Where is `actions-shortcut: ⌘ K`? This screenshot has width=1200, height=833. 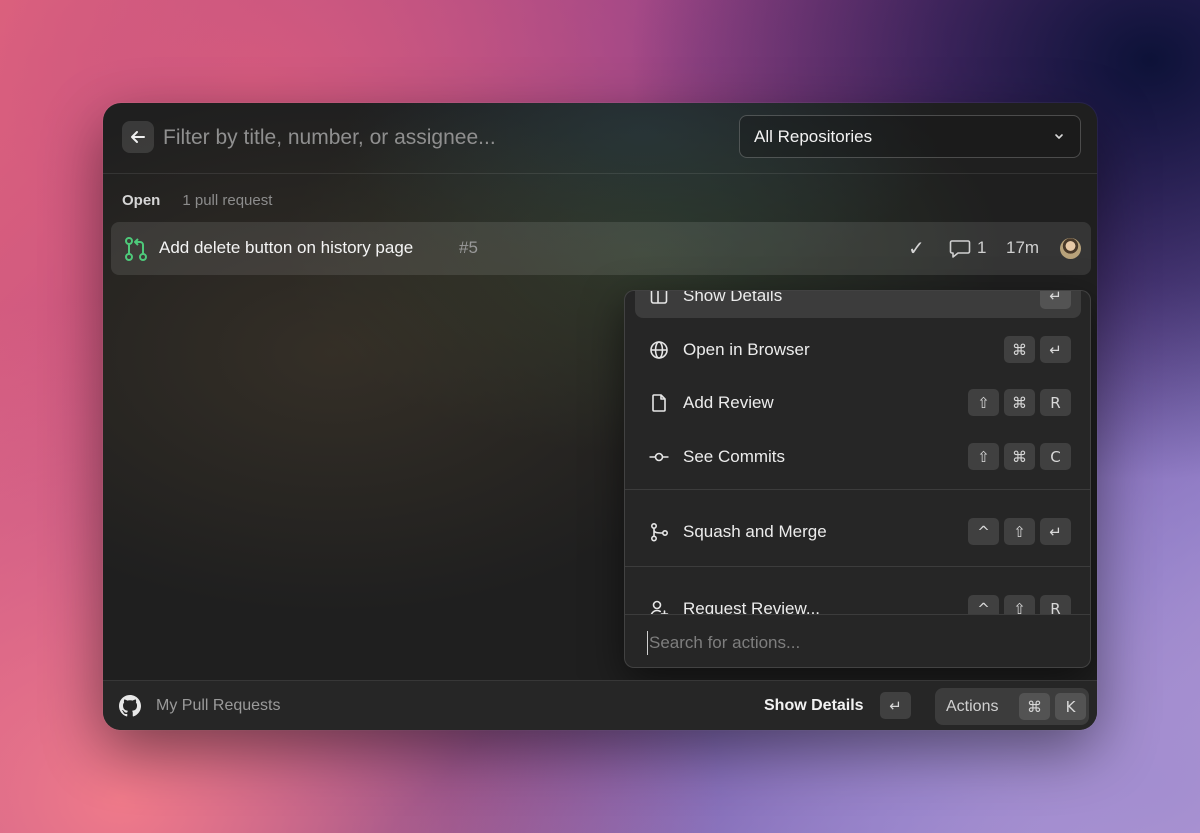 actions-shortcut: ⌘ K is located at coordinates (1052, 706).